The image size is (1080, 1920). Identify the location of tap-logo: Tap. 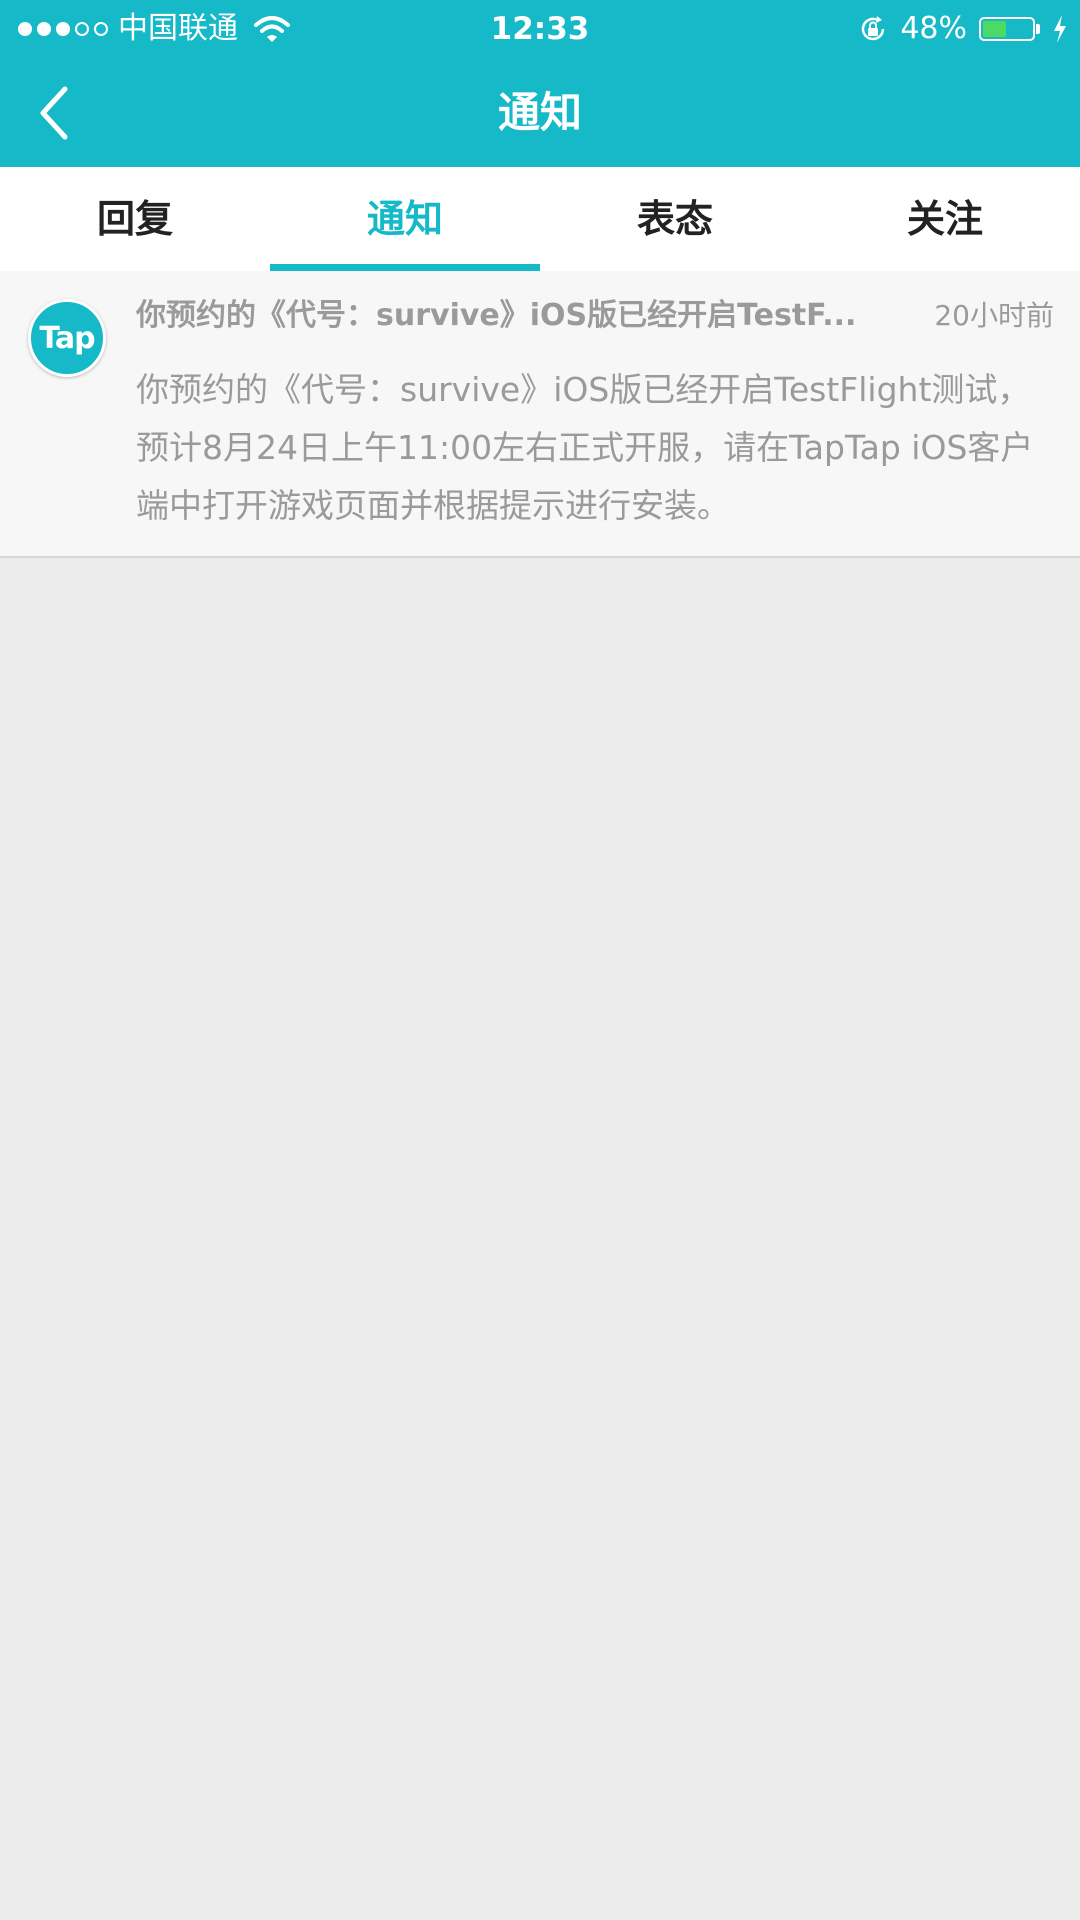
(67, 338).